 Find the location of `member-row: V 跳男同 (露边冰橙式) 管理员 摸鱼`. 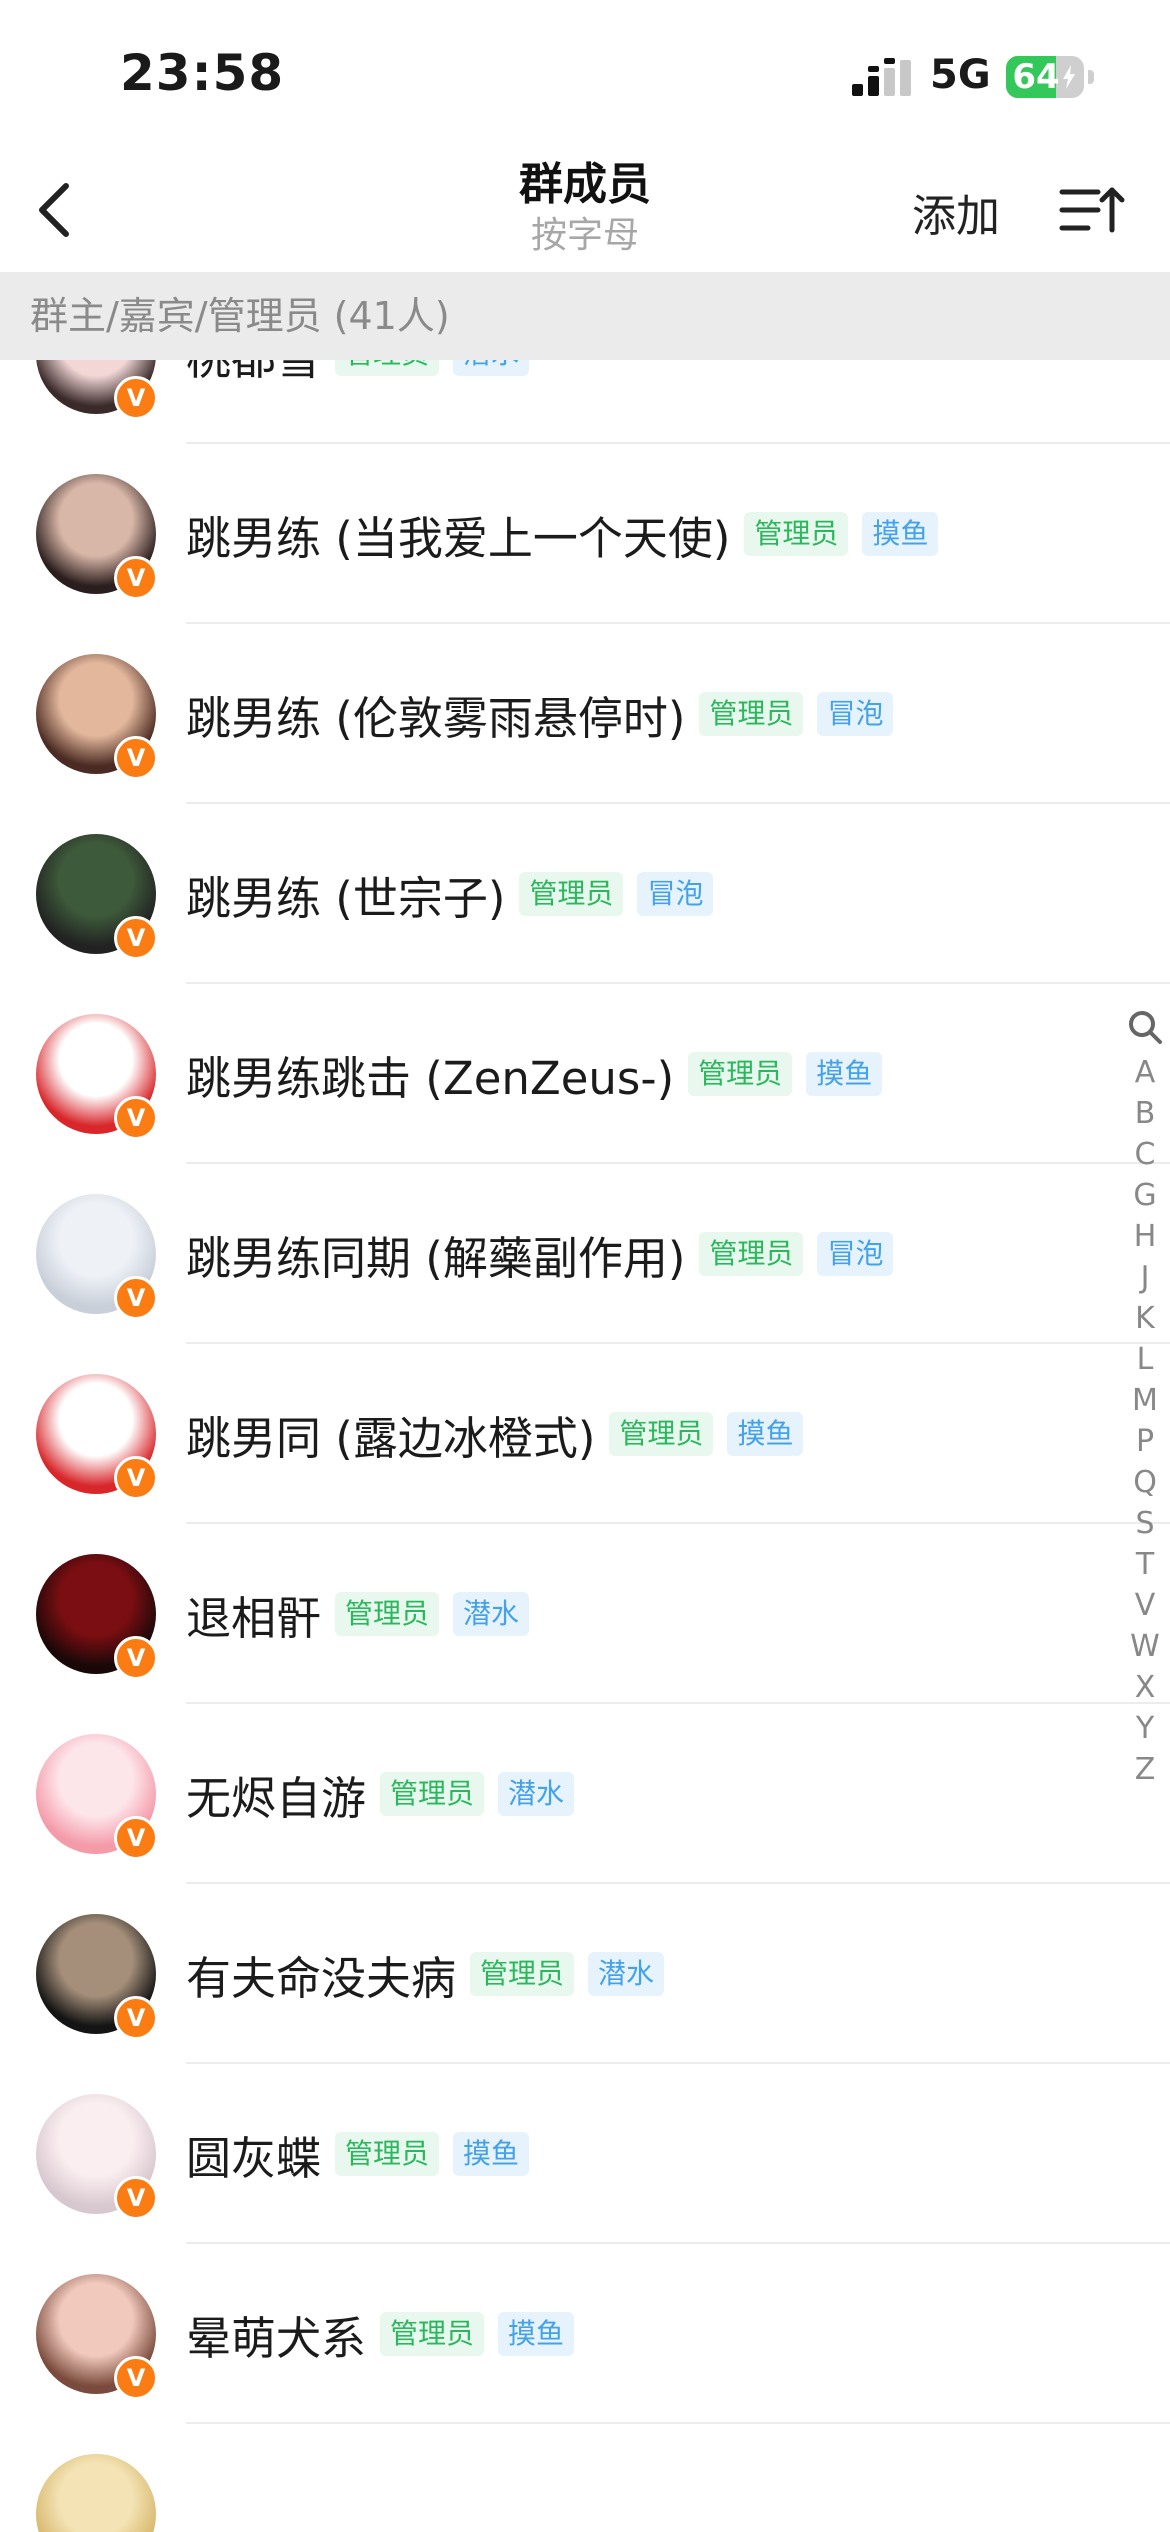

member-row: V 跳男同 (露边冰橙式) 管理员 摸鱼 is located at coordinates (585, 1434).